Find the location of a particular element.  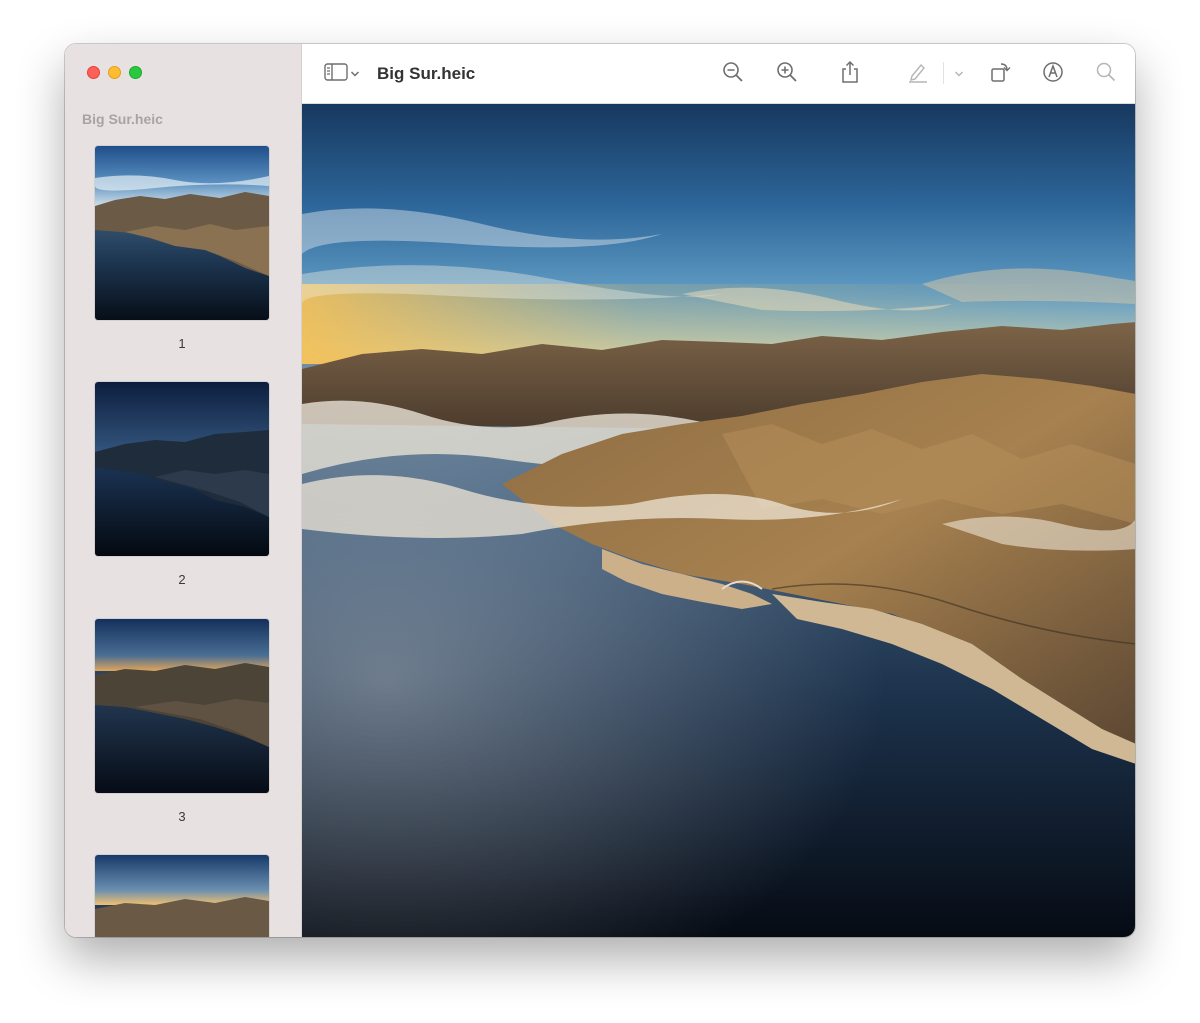

search-button is located at coordinates (1106, 74).